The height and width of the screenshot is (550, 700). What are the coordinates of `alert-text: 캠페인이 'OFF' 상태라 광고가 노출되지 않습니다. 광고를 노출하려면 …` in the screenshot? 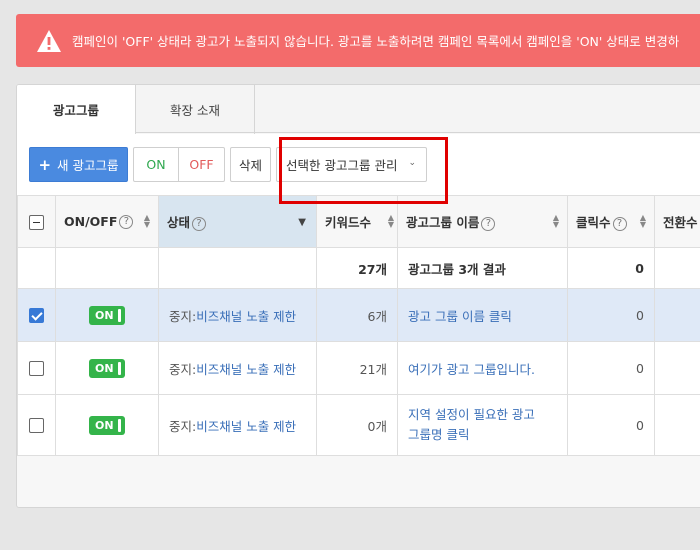 It's located at (376, 41).